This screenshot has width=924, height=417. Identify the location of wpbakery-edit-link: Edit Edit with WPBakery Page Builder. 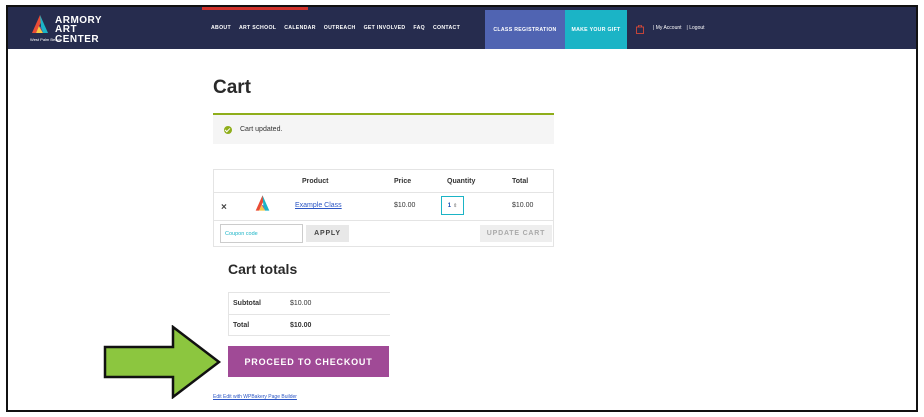
(255, 397).